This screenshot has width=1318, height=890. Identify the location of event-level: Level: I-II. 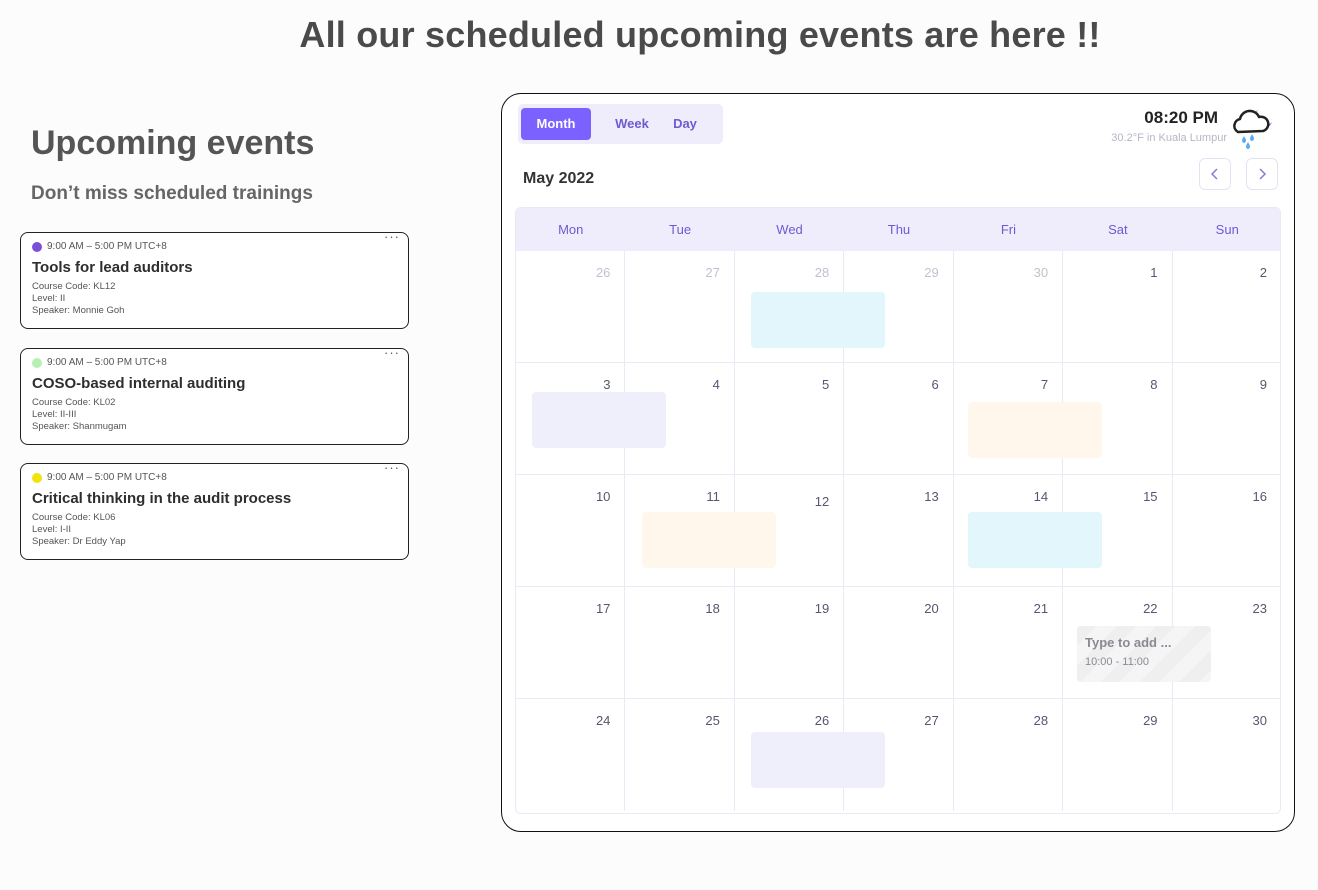
(52, 529).